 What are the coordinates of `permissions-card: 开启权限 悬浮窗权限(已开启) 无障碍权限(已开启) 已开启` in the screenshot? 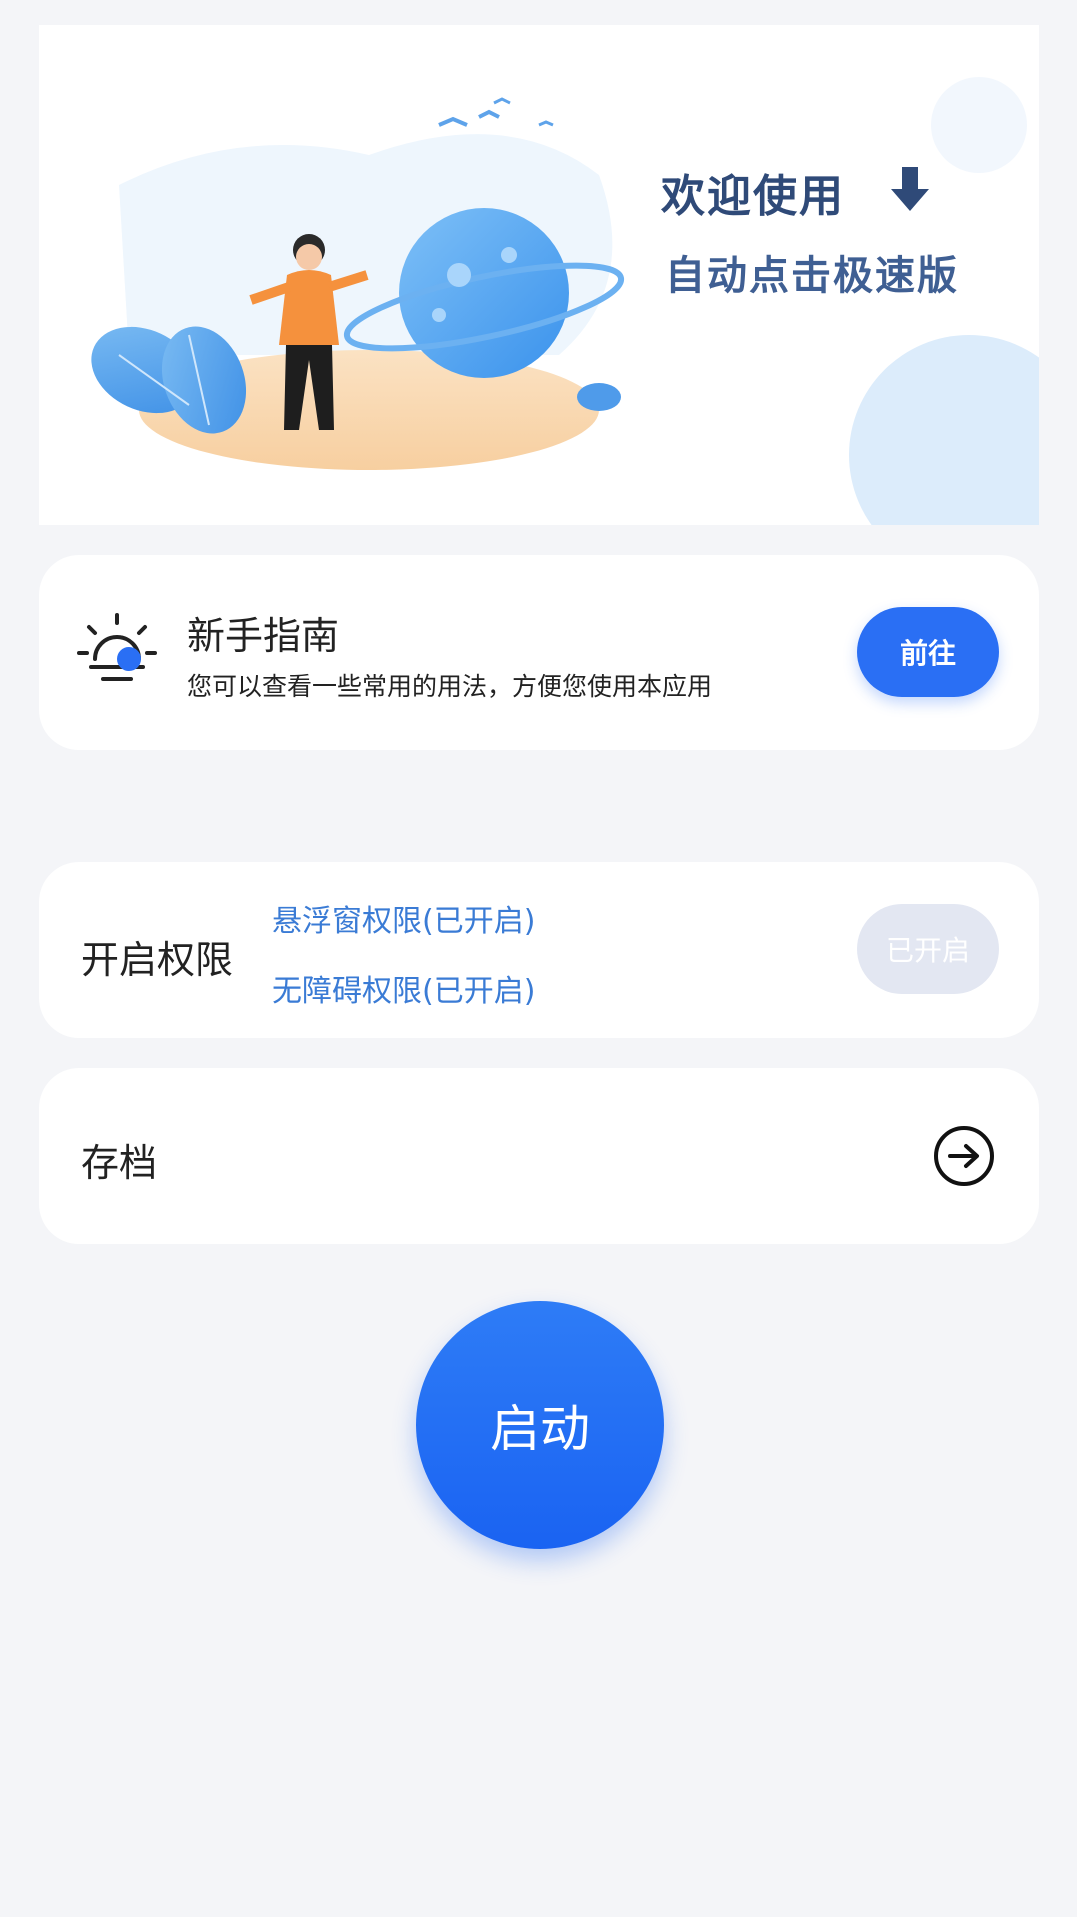 It's located at (539, 950).